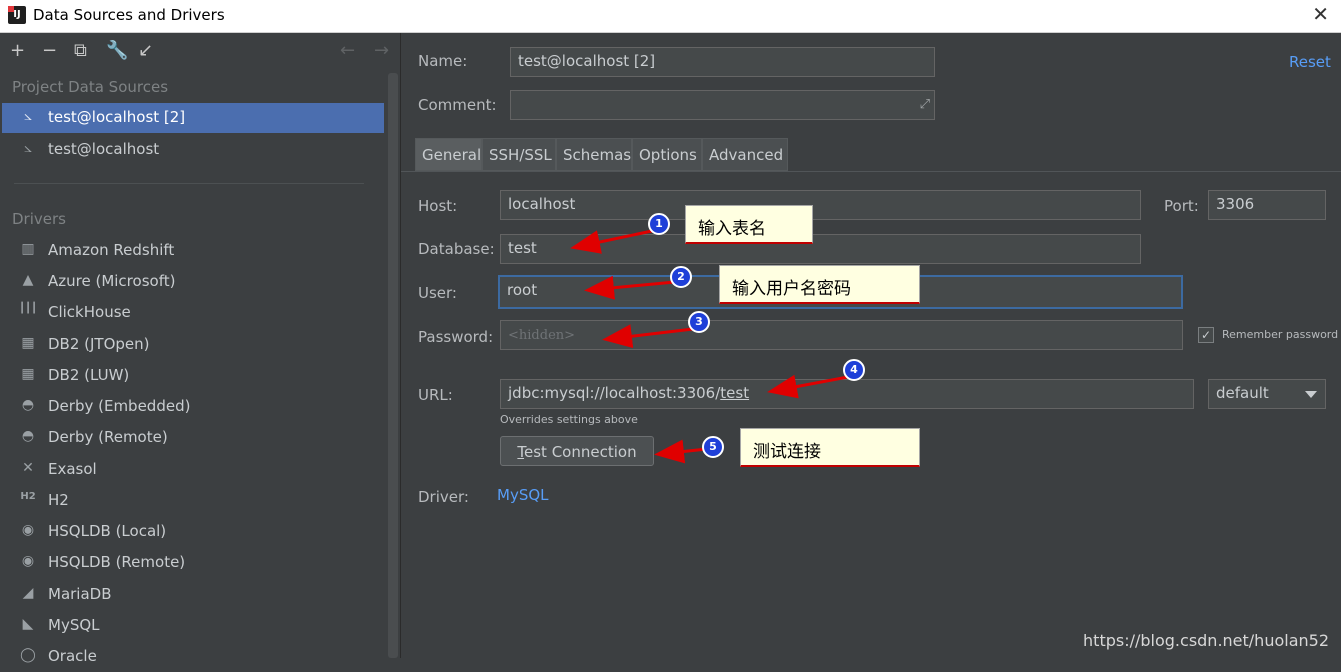 The width and height of the screenshot is (1341, 672). Describe the element at coordinates (117, 50) in the screenshot. I see `wrench-icon: 🔧` at that location.